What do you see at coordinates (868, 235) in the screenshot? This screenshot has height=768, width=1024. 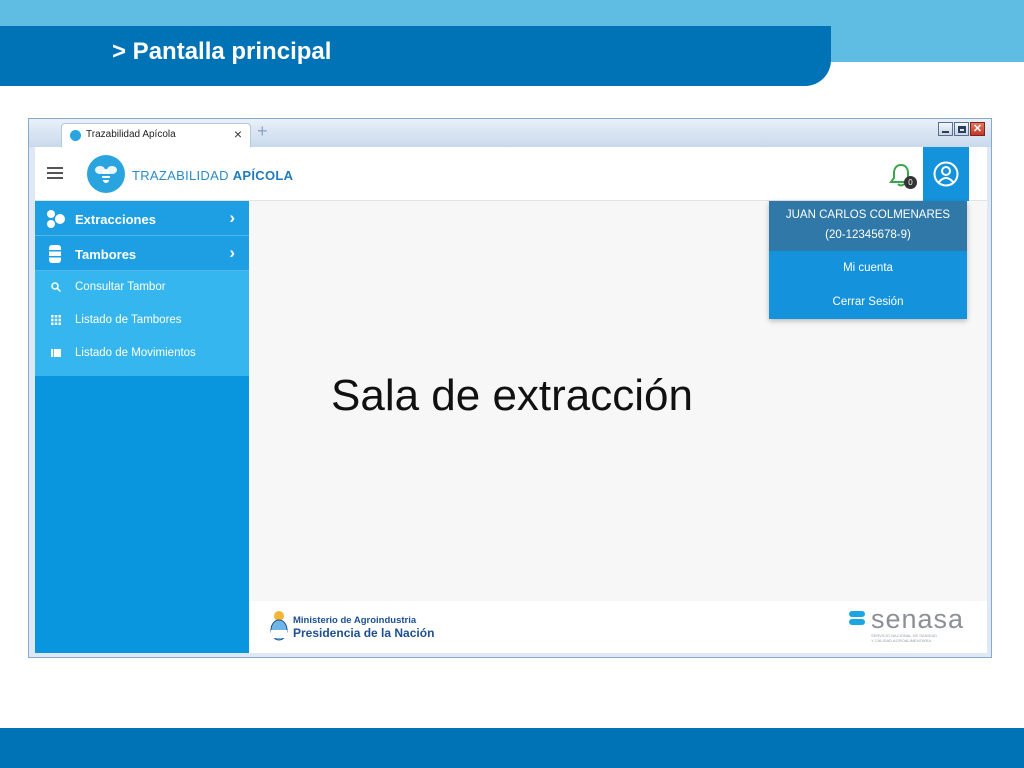 I see `user-id: (20-12345678-9)` at bounding box center [868, 235].